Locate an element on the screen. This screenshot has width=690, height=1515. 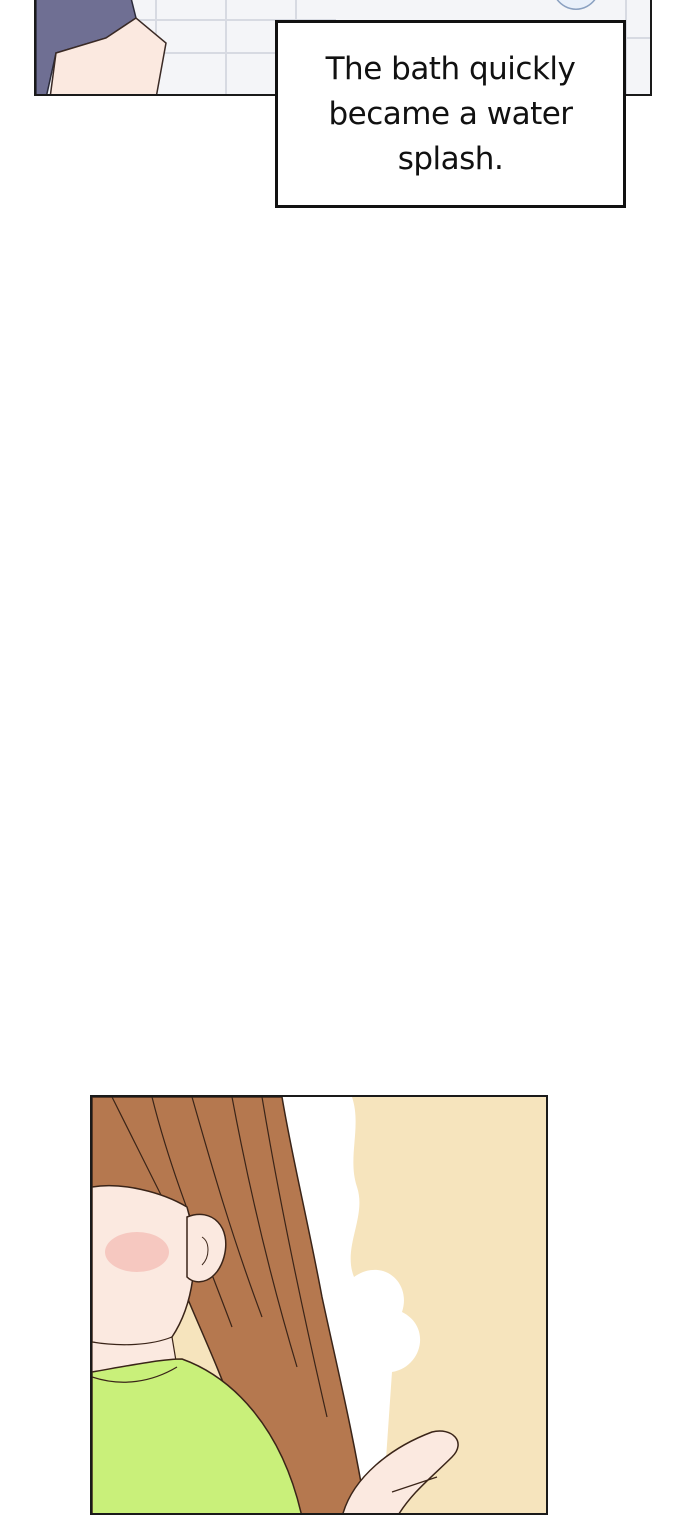
girl-illustration is located at coordinates (275, 1305).